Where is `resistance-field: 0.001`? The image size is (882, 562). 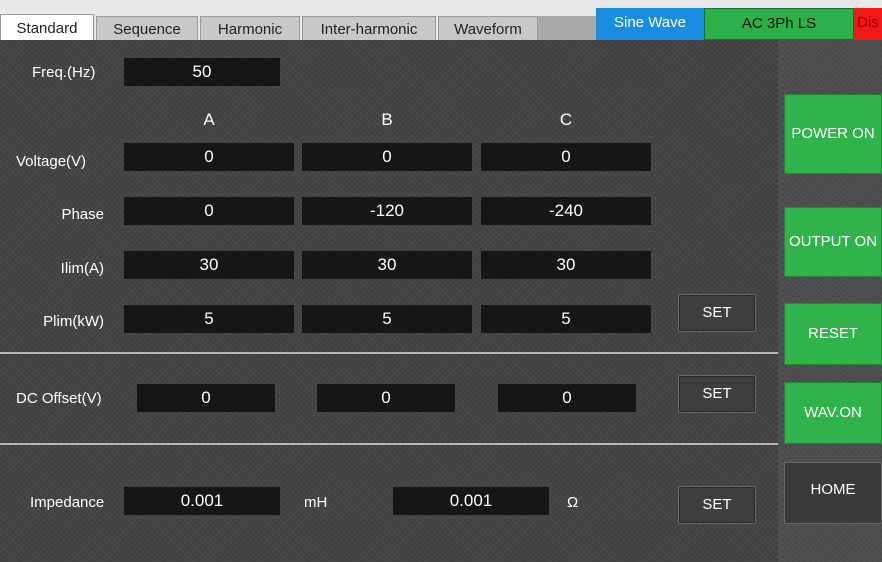
resistance-field: 0.001 is located at coordinates (471, 501).